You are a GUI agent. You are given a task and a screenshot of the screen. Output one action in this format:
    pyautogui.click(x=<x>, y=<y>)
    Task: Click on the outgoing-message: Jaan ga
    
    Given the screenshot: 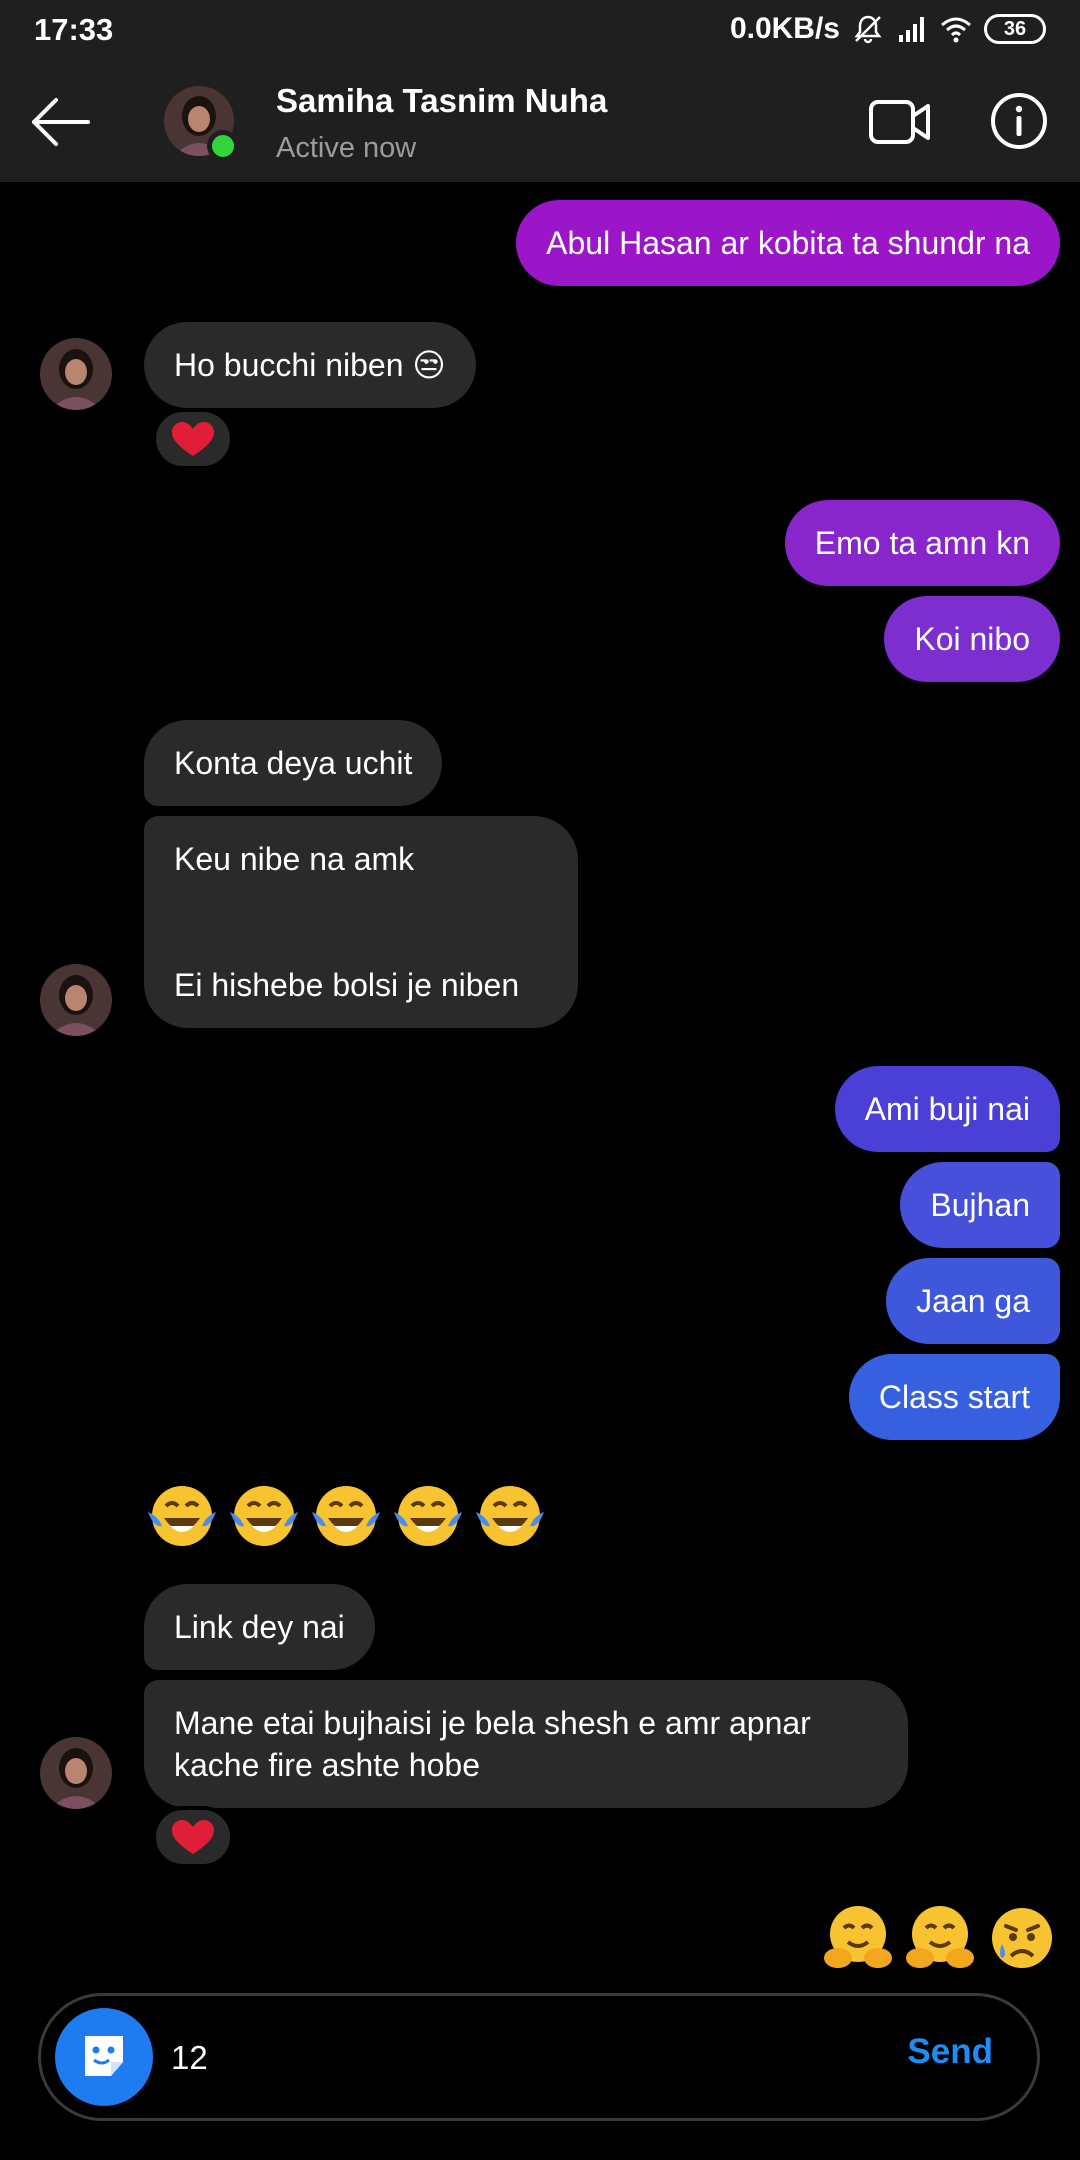 What is the action you would take?
    pyautogui.click(x=973, y=1301)
    